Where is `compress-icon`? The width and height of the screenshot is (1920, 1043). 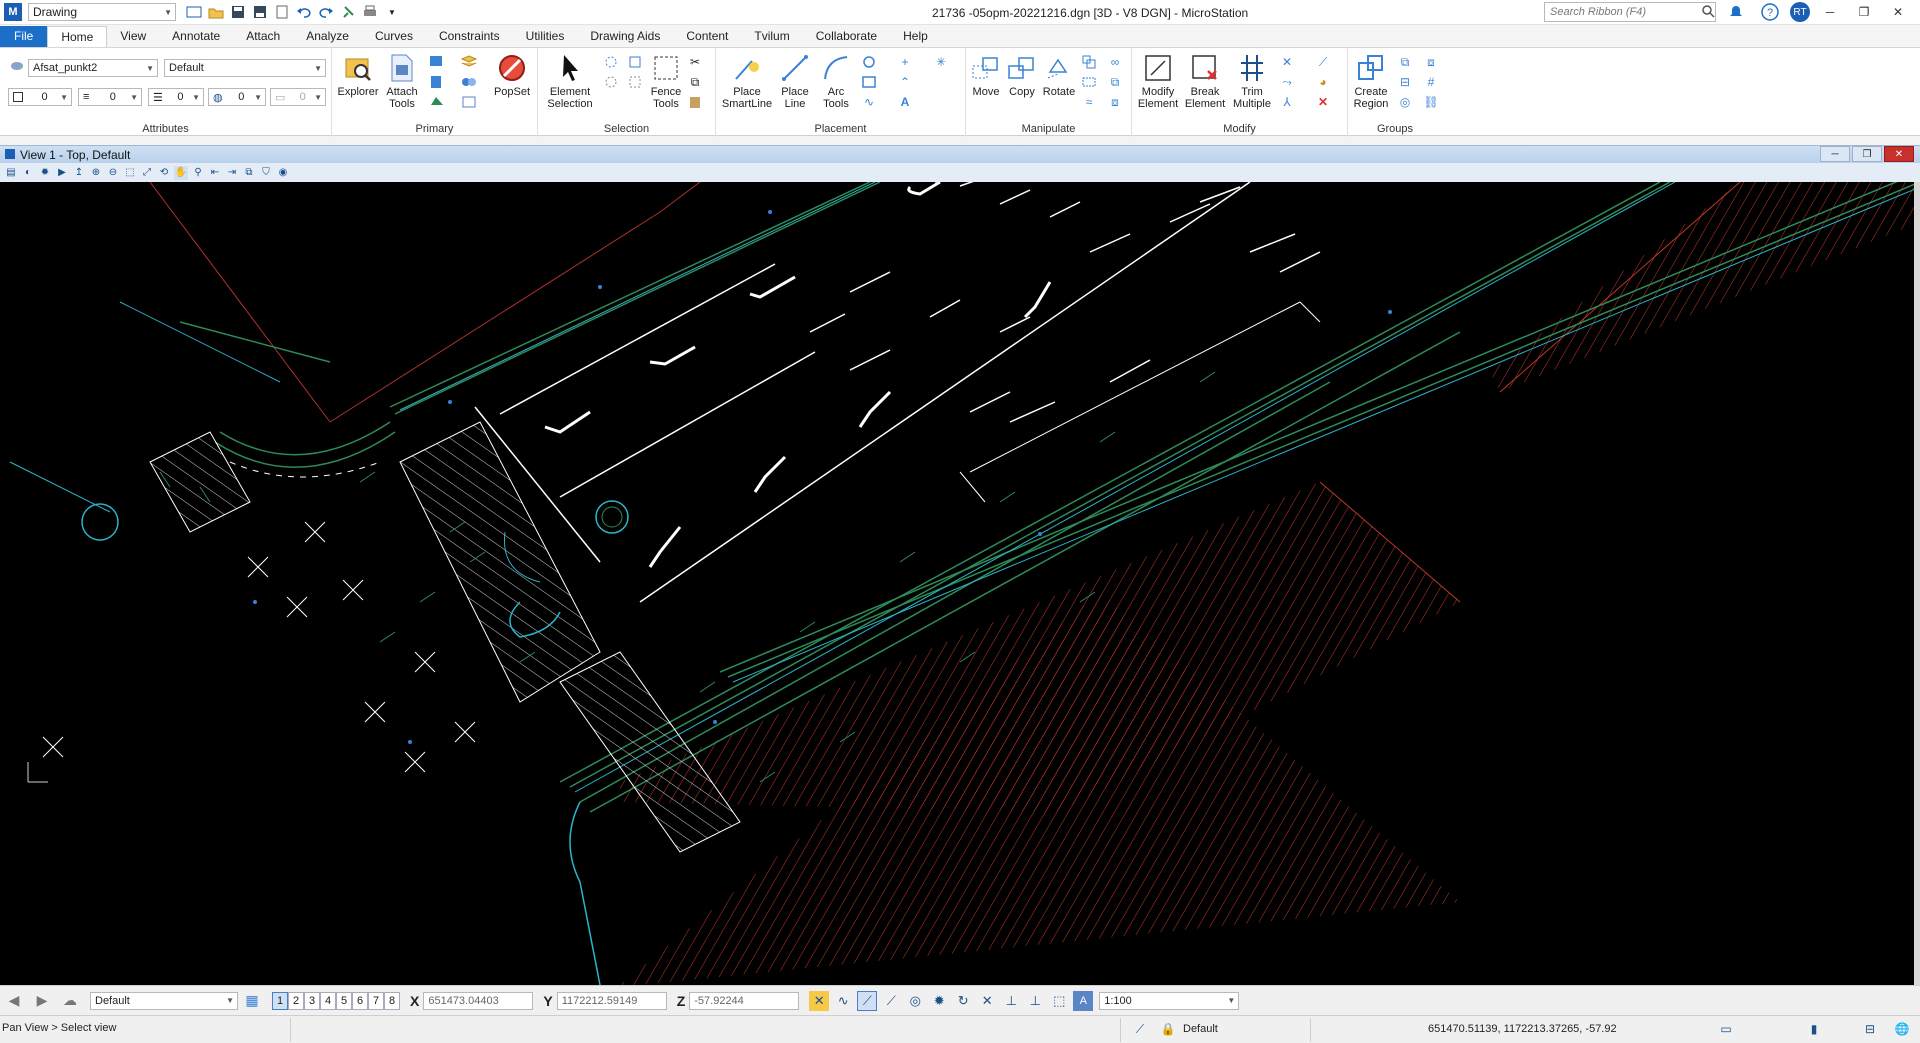
compress-icon is located at coordinates (282, 12).